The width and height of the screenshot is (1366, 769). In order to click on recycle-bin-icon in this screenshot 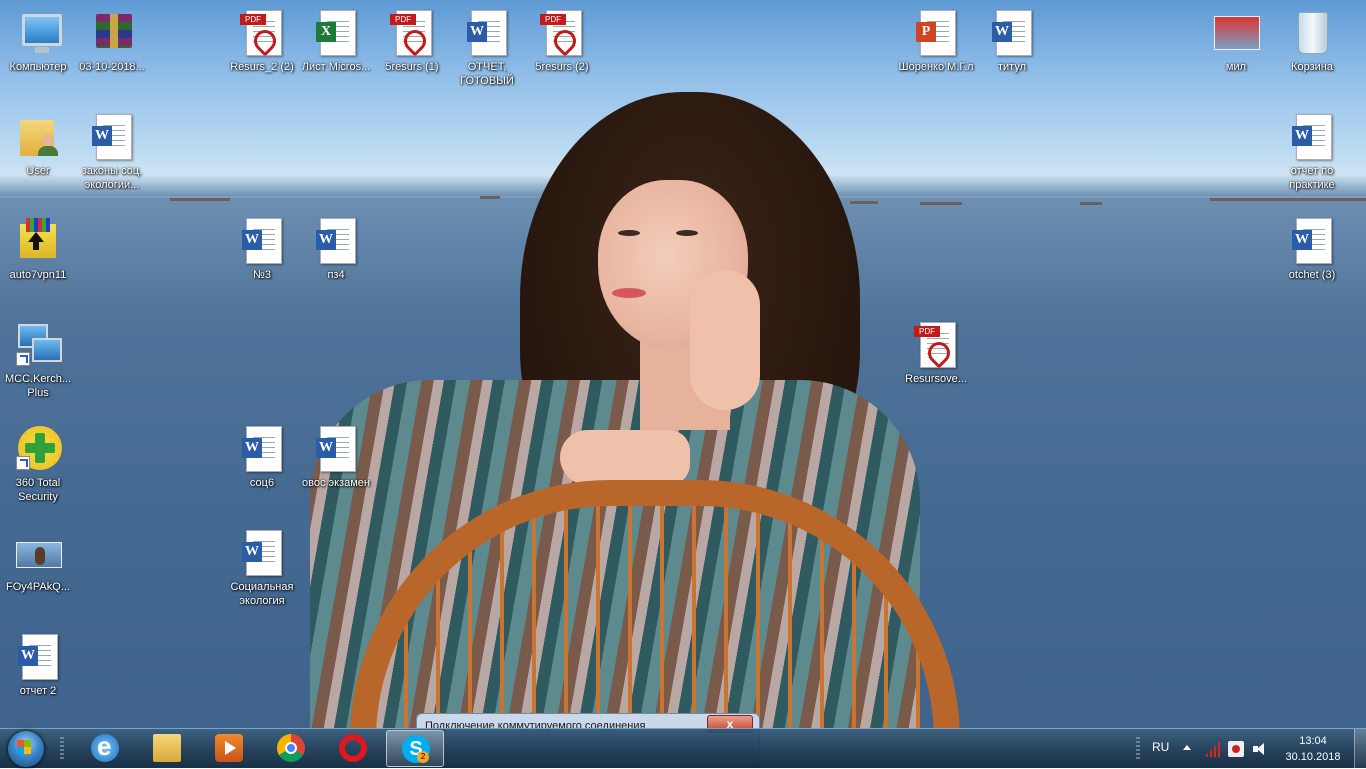, I will do `click(1313, 33)`.